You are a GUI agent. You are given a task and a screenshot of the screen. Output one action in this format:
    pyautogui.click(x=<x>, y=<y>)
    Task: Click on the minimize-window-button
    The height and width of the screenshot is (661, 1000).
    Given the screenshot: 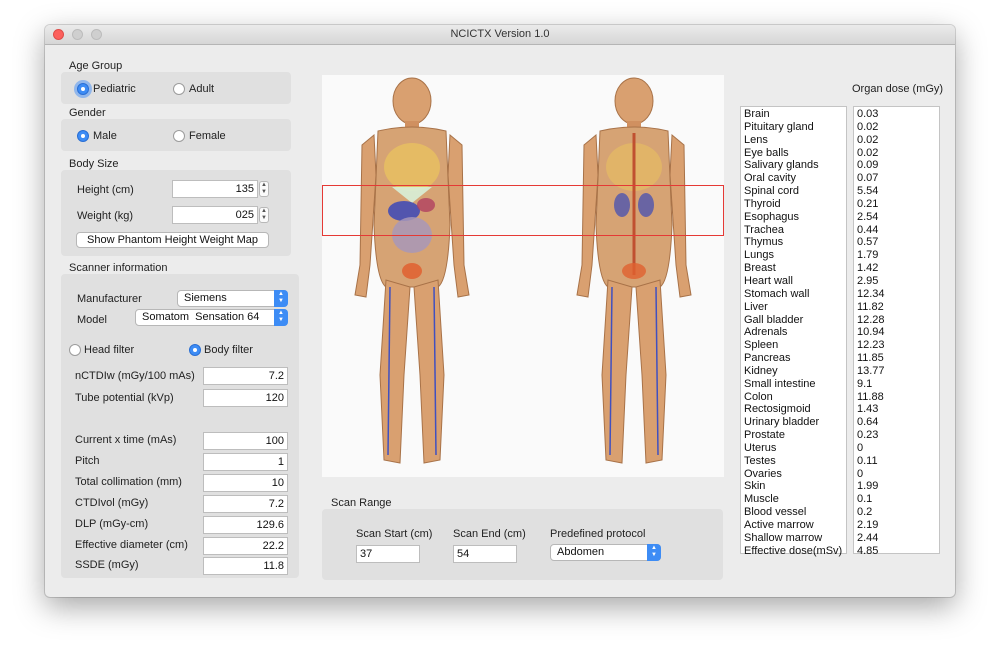 What is the action you would take?
    pyautogui.click(x=77, y=34)
    